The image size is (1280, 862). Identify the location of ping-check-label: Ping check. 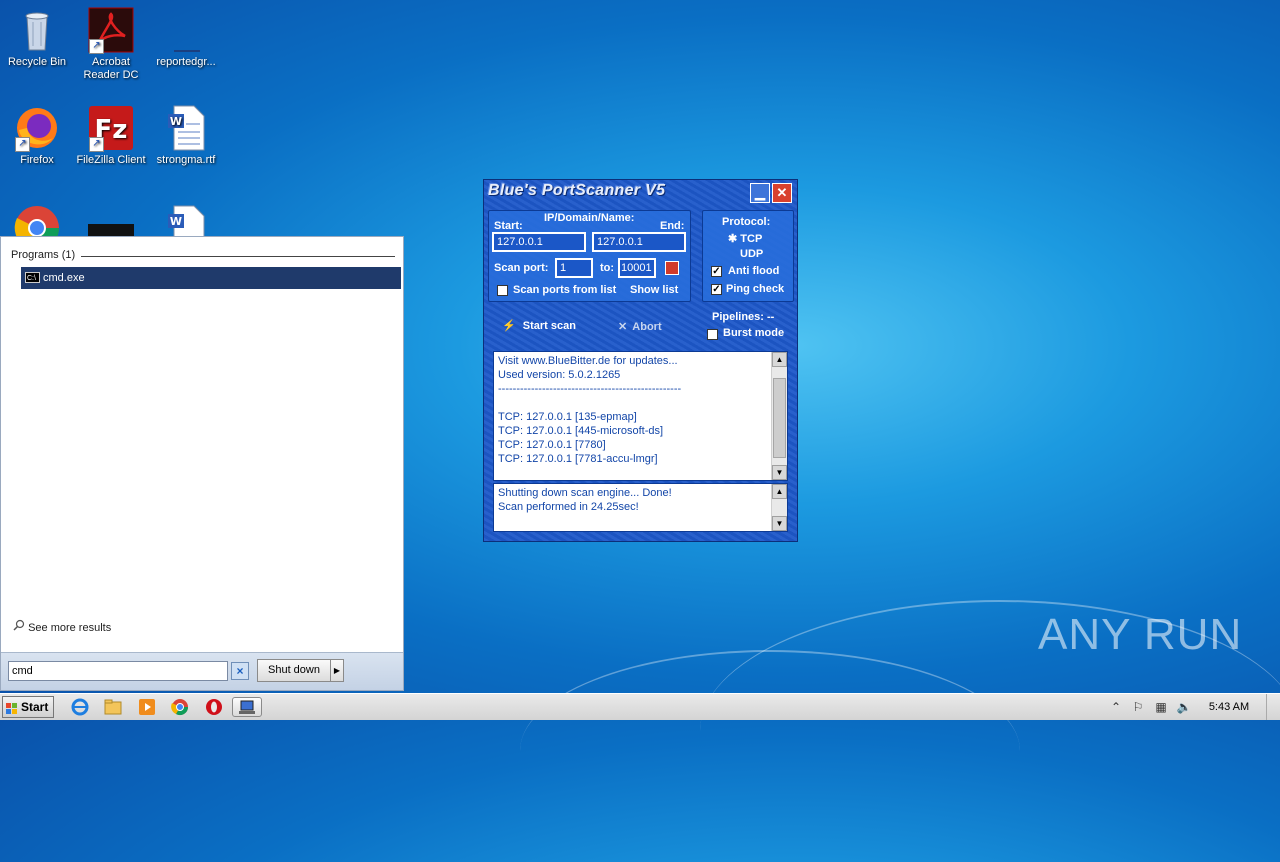
(755, 289).